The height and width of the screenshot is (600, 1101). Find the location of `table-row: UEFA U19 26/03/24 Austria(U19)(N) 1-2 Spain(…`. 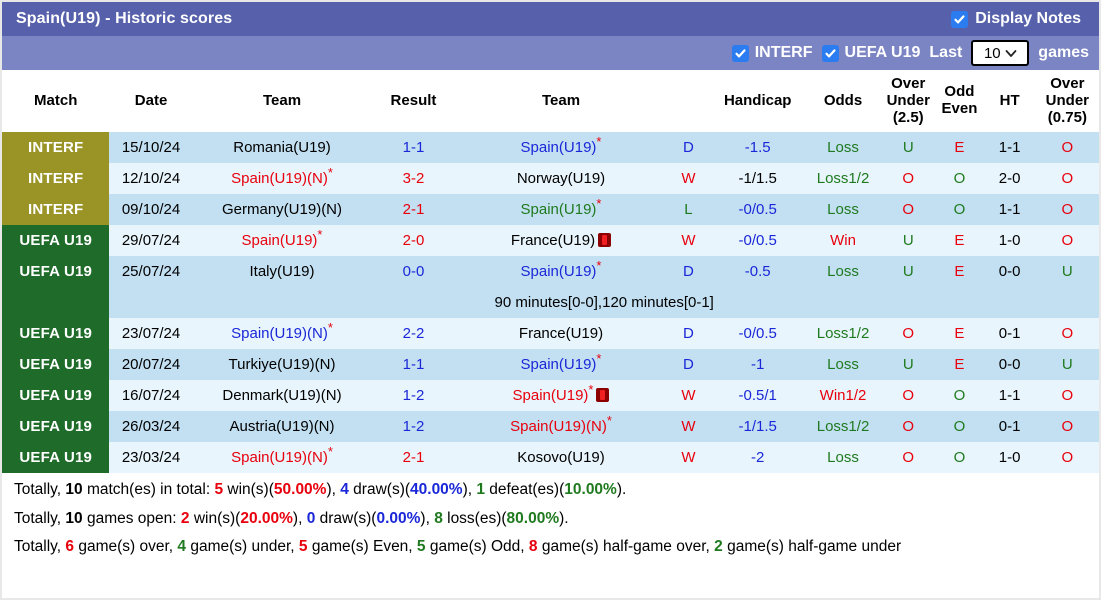

table-row: UEFA U19 26/03/24 Austria(U19)(N) 1-2 Spain(… is located at coordinates (550, 427).